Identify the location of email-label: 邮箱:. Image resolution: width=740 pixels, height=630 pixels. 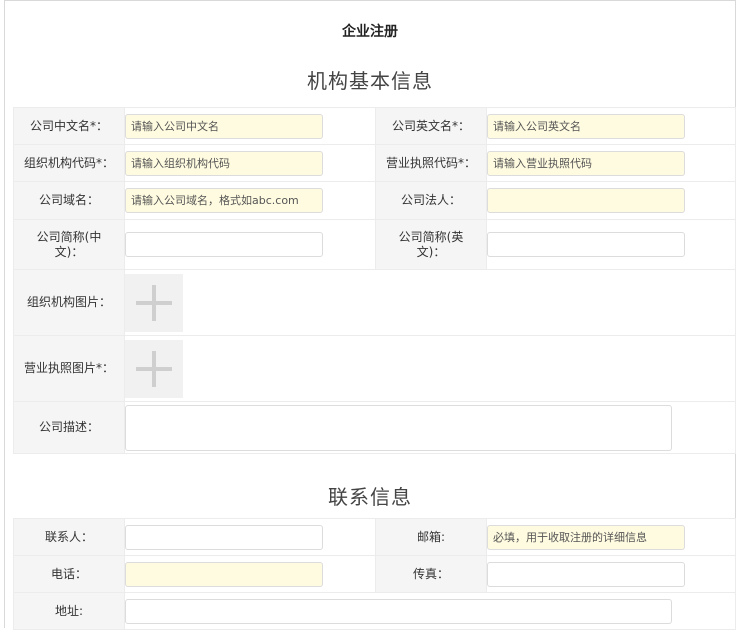
(431, 537).